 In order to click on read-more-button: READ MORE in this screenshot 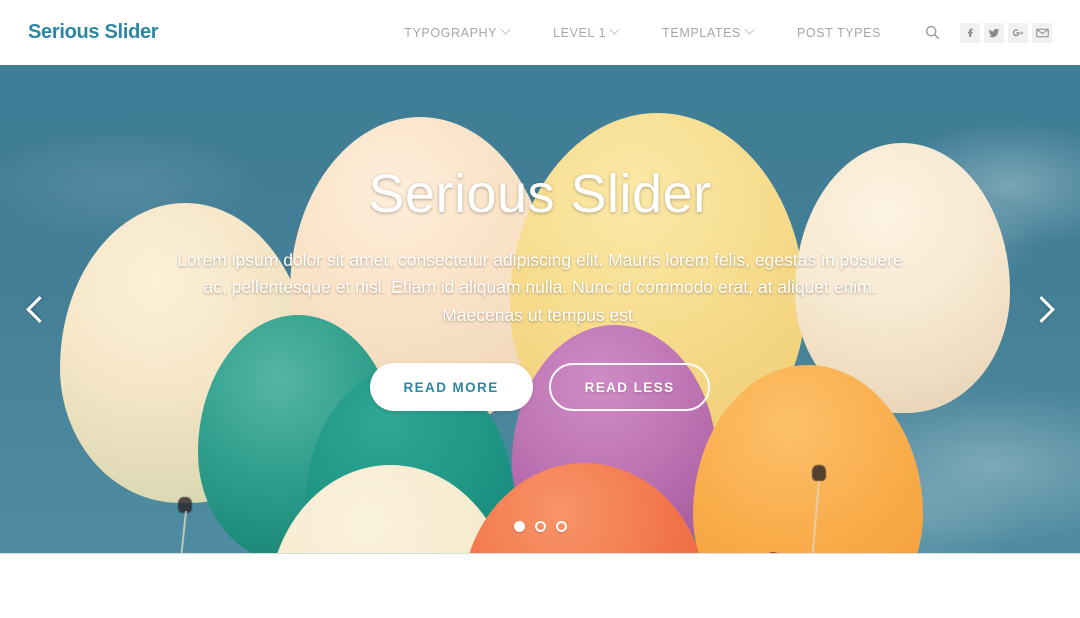, I will do `click(451, 387)`.